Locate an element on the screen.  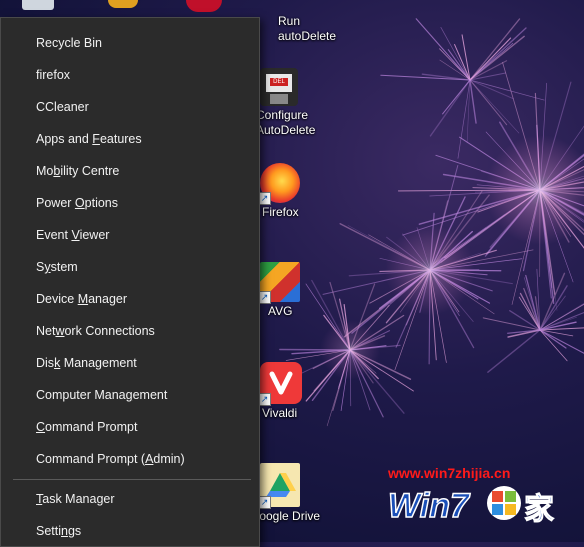
menu-item-firefox: firefox is located at coordinates (130, 75).